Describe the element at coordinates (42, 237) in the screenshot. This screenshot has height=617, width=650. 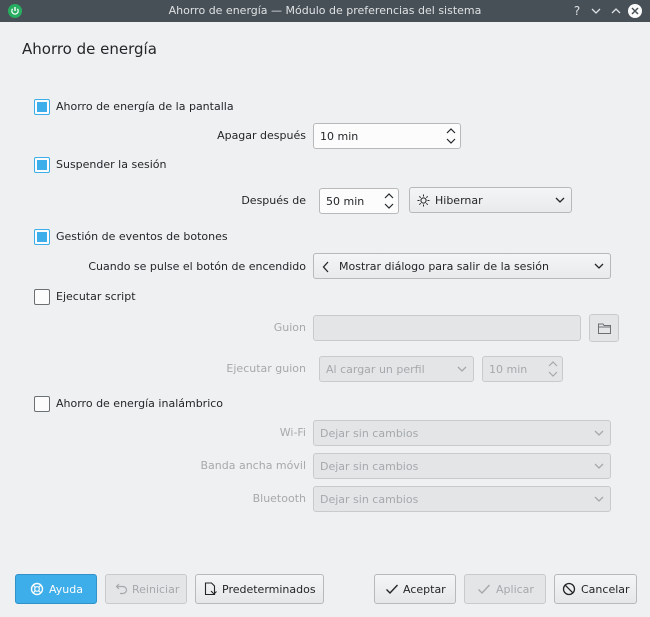
I see `button-events-checkbox` at that location.